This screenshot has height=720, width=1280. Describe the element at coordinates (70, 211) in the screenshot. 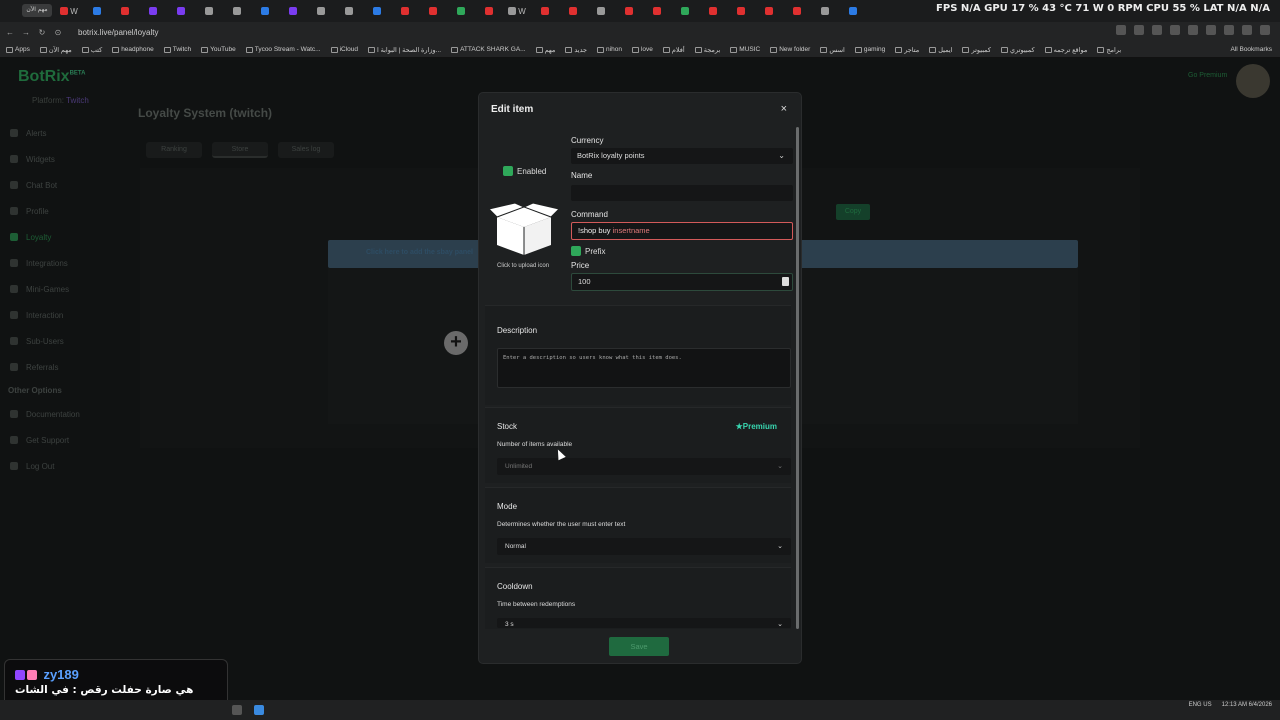

I see `sidebar-item-profile: Profile` at that location.